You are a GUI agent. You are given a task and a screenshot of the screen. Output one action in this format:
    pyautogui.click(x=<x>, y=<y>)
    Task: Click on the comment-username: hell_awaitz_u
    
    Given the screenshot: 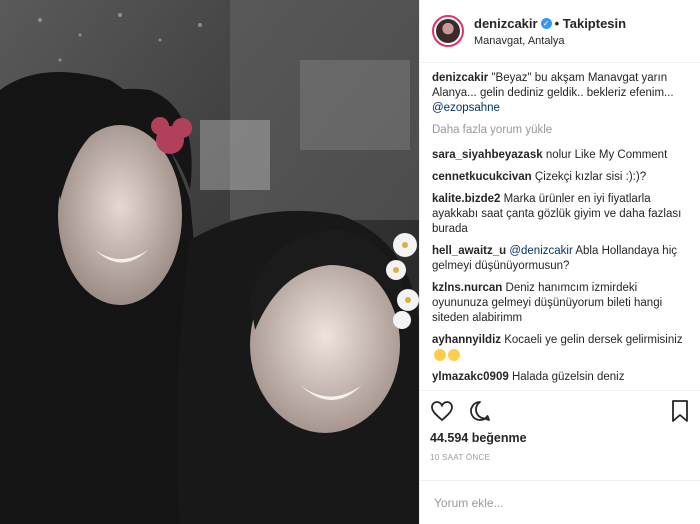 What is the action you would take?
    pyautogui.click(x=469, y=251)
    